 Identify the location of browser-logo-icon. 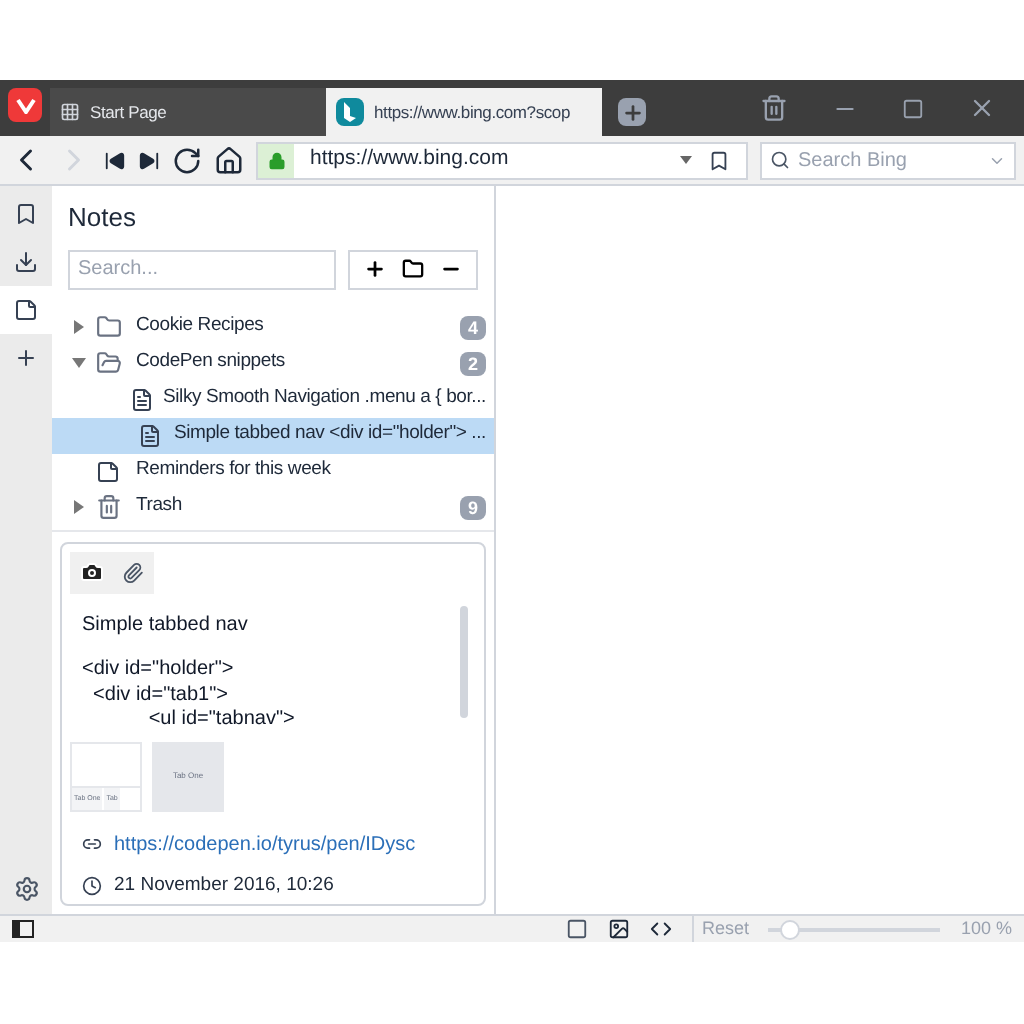
(25, 105).